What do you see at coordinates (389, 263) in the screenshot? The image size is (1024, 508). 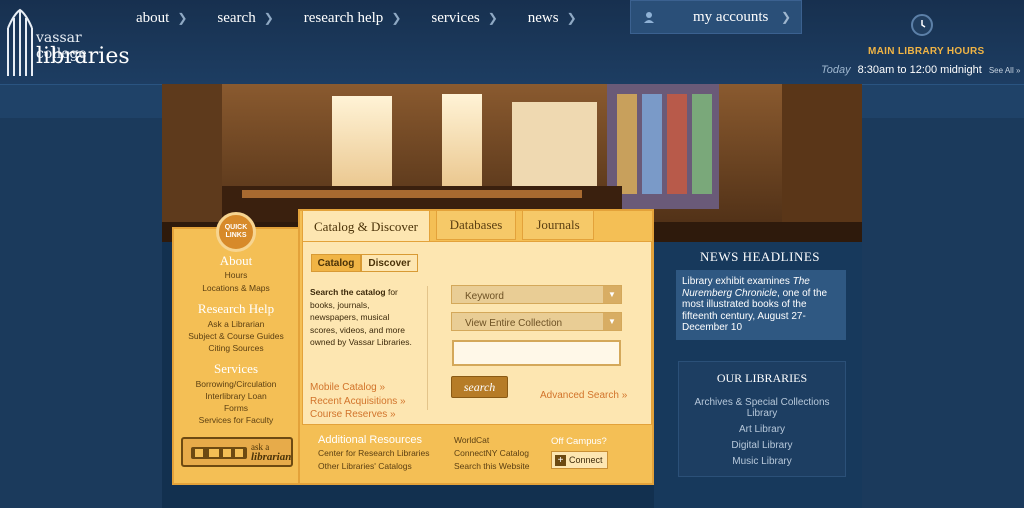 I see `subtab-discover: Discover` at bounding box center [389, 263].